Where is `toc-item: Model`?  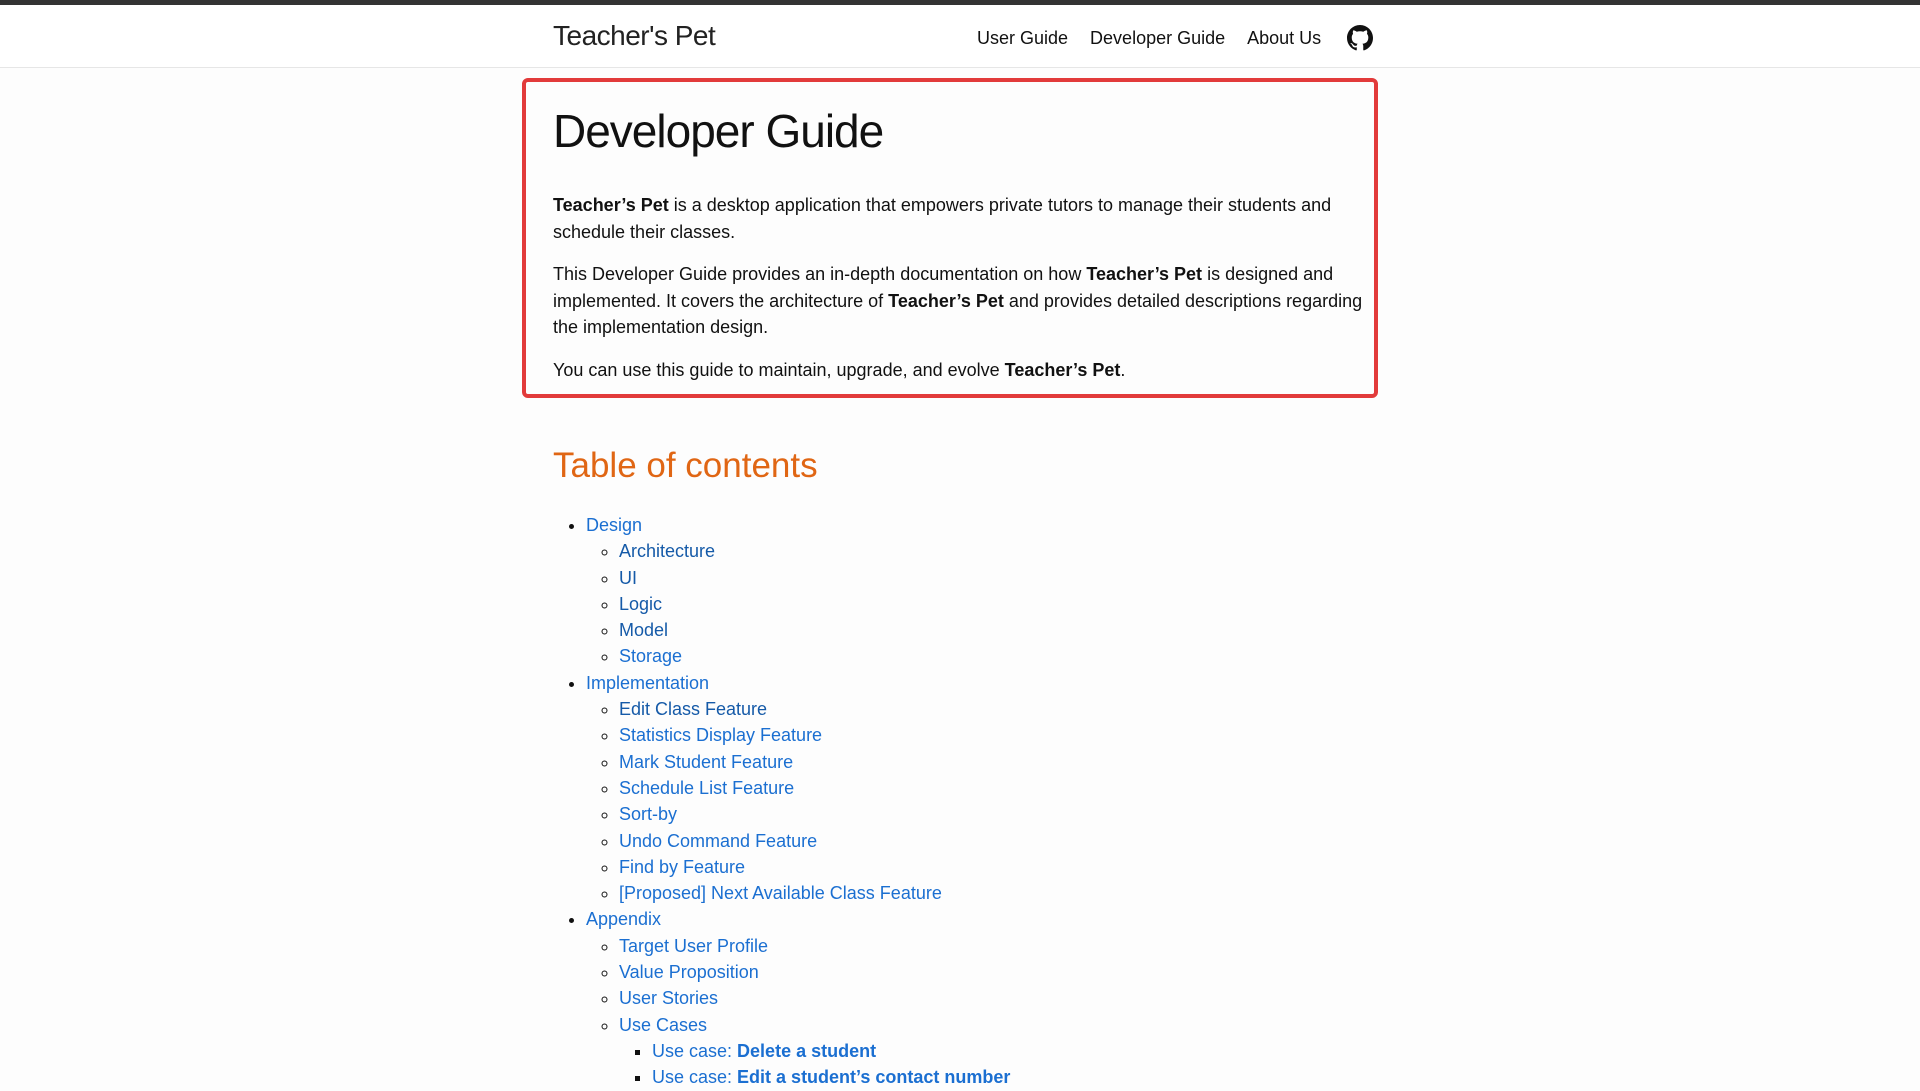 toc-item: Model is located at coordinates (814, 630).